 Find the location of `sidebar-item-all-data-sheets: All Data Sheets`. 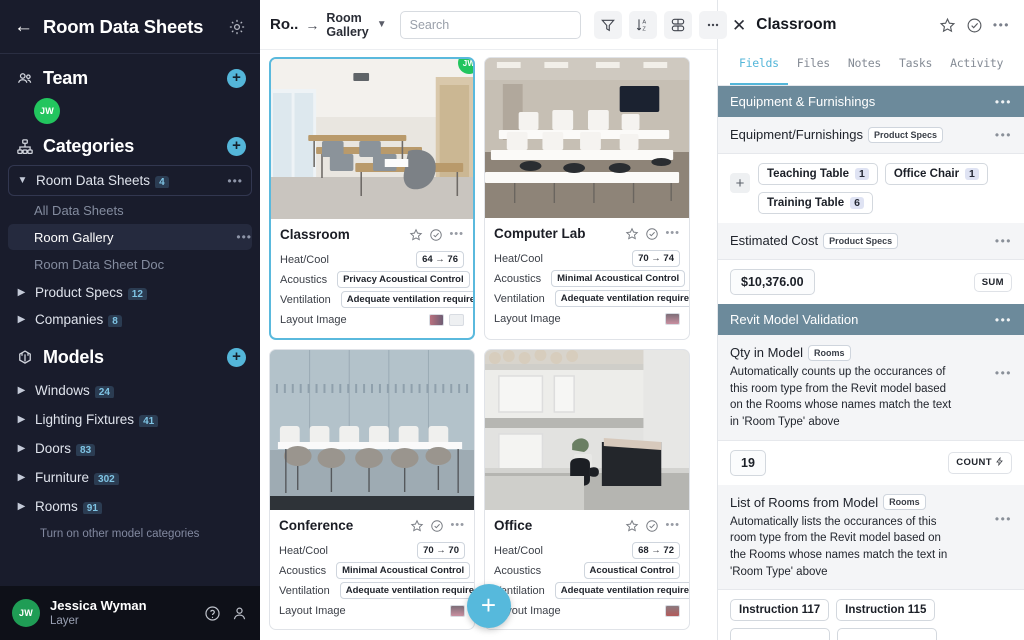

sidebar-item-all-data-sheets: All Data Sheets is located at coordinates (130, 210).